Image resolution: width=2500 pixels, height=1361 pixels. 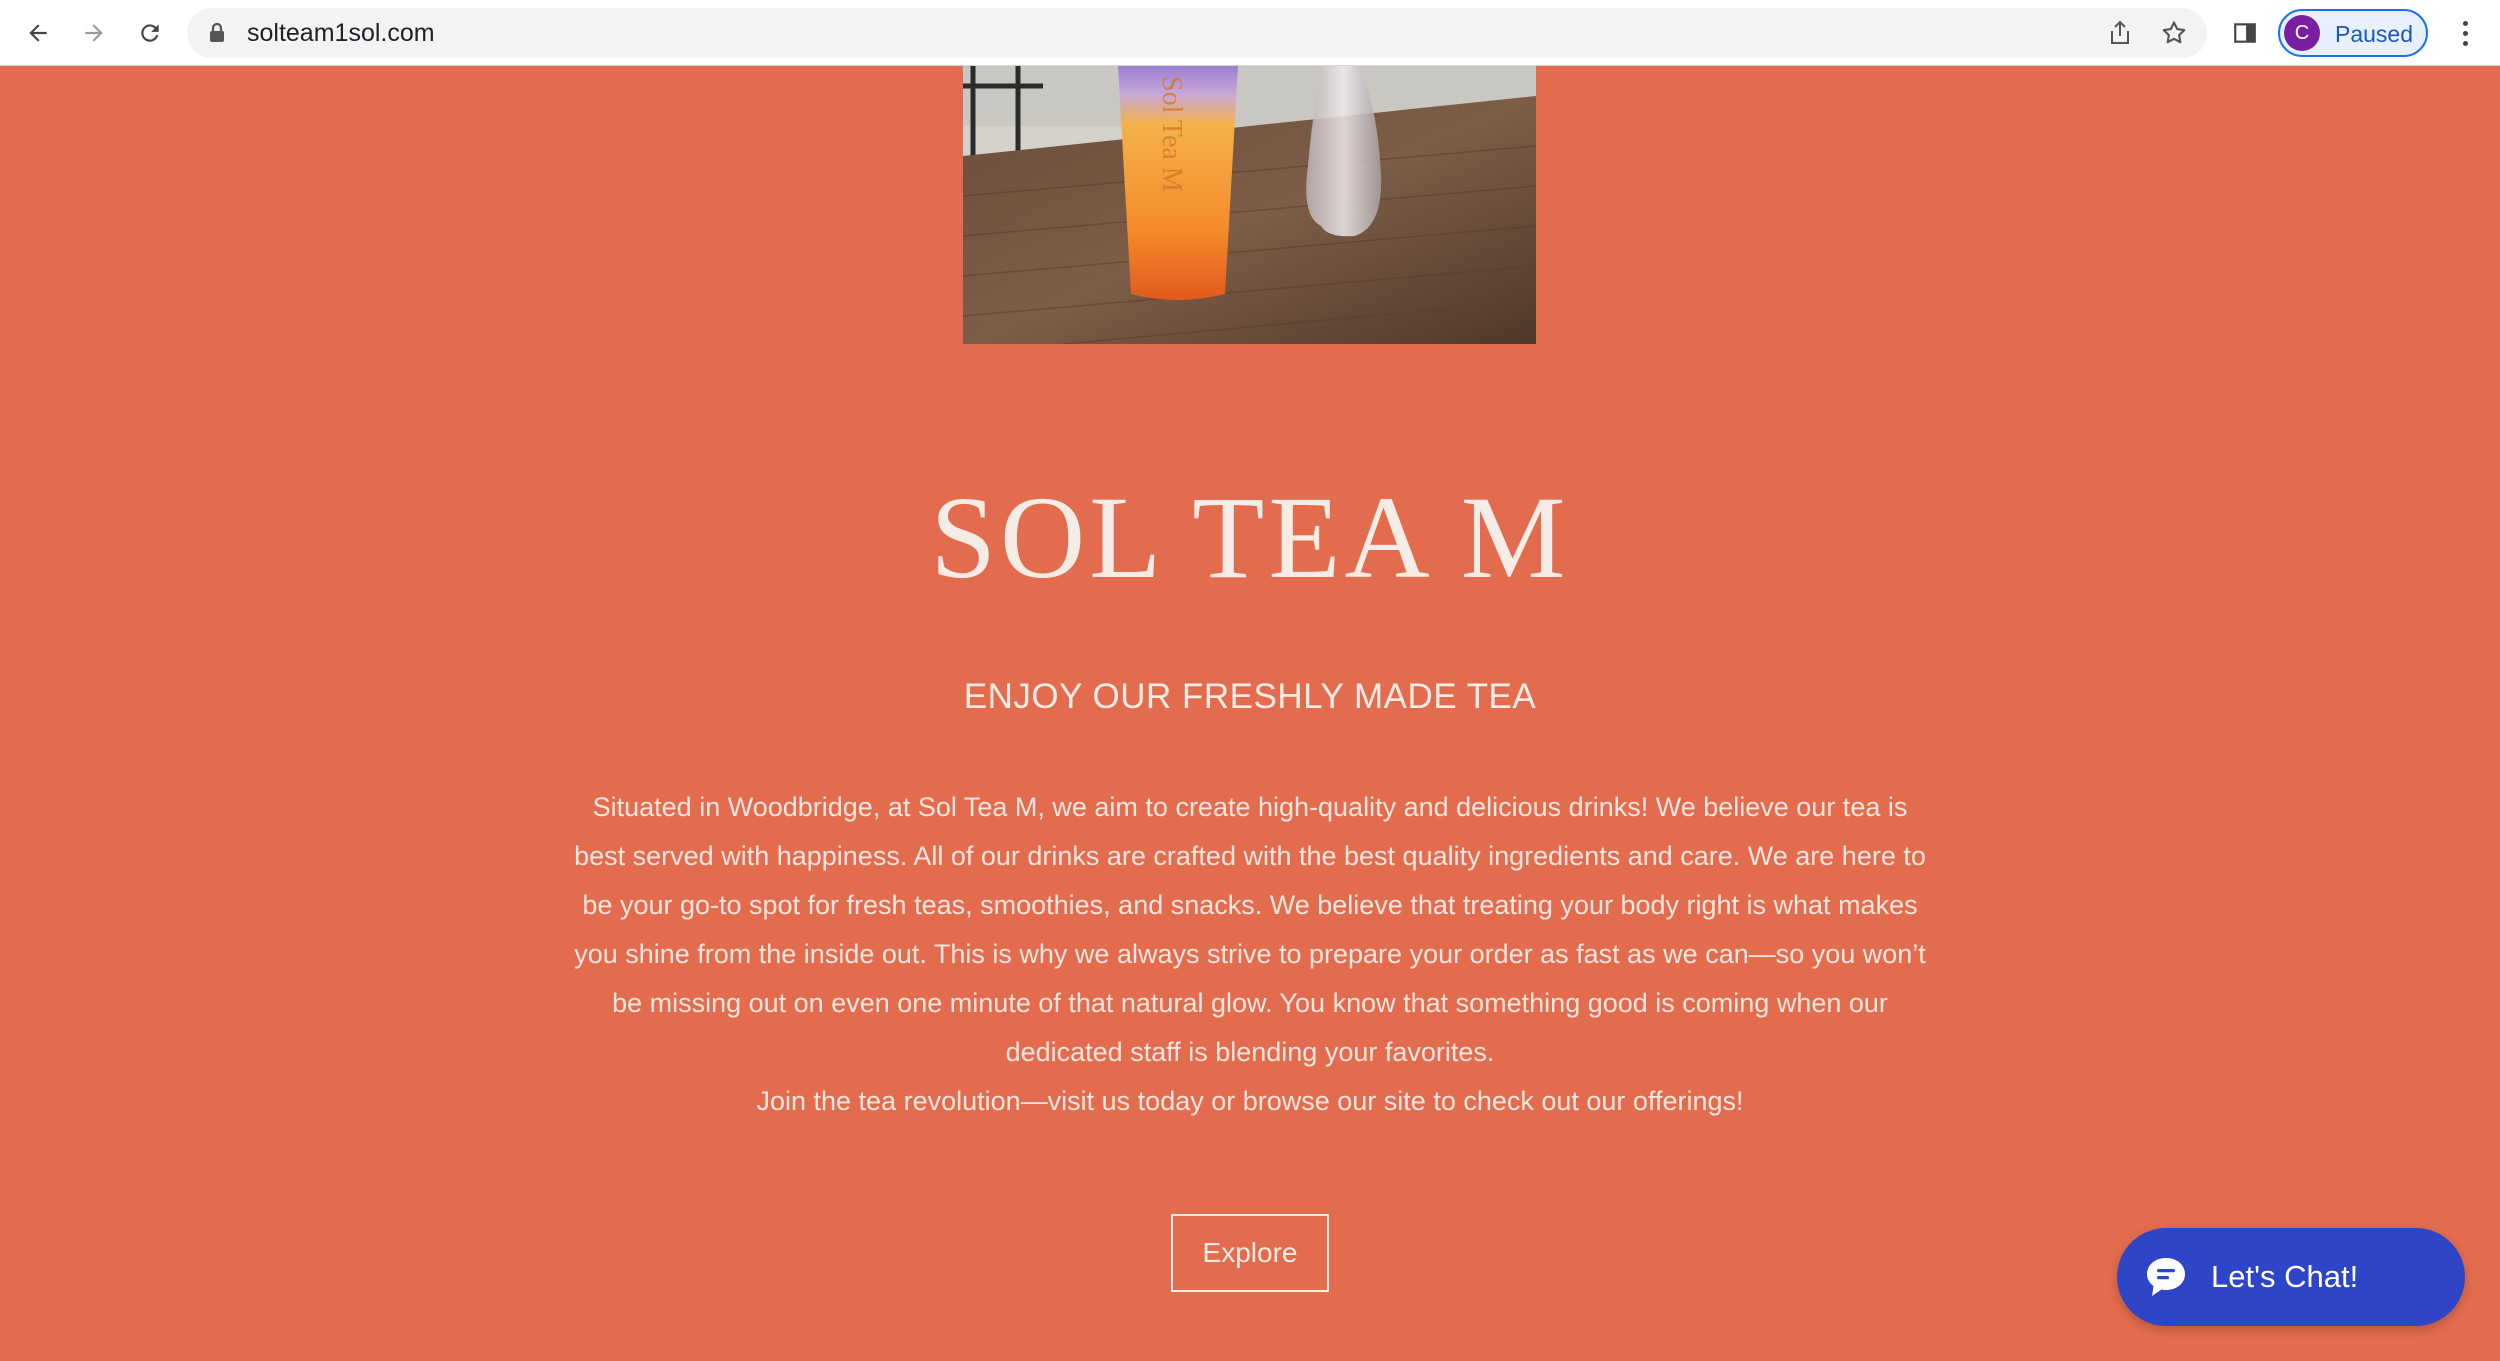 What do you see at coordinates (1249, 205) in the screenshot?
I see `hero-drink-photo: Sol Tea M` at bounding box center [1249, 205].